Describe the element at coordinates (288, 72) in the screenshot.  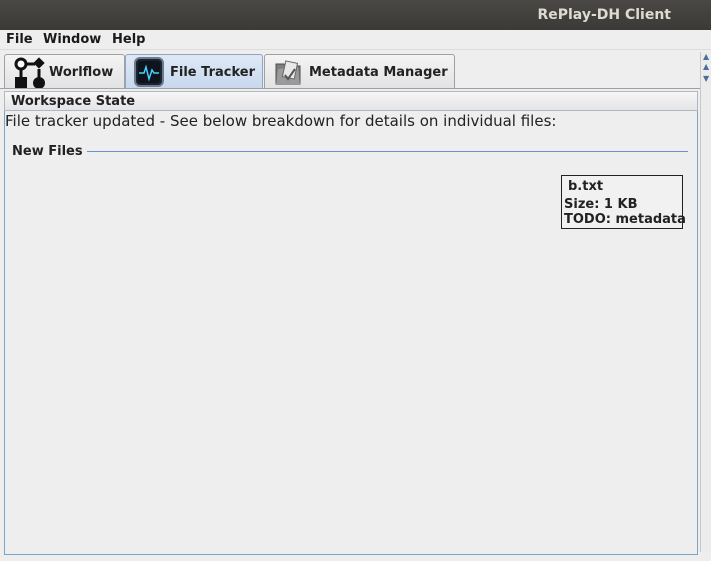
I see `metadata-manager-icon` at that location.